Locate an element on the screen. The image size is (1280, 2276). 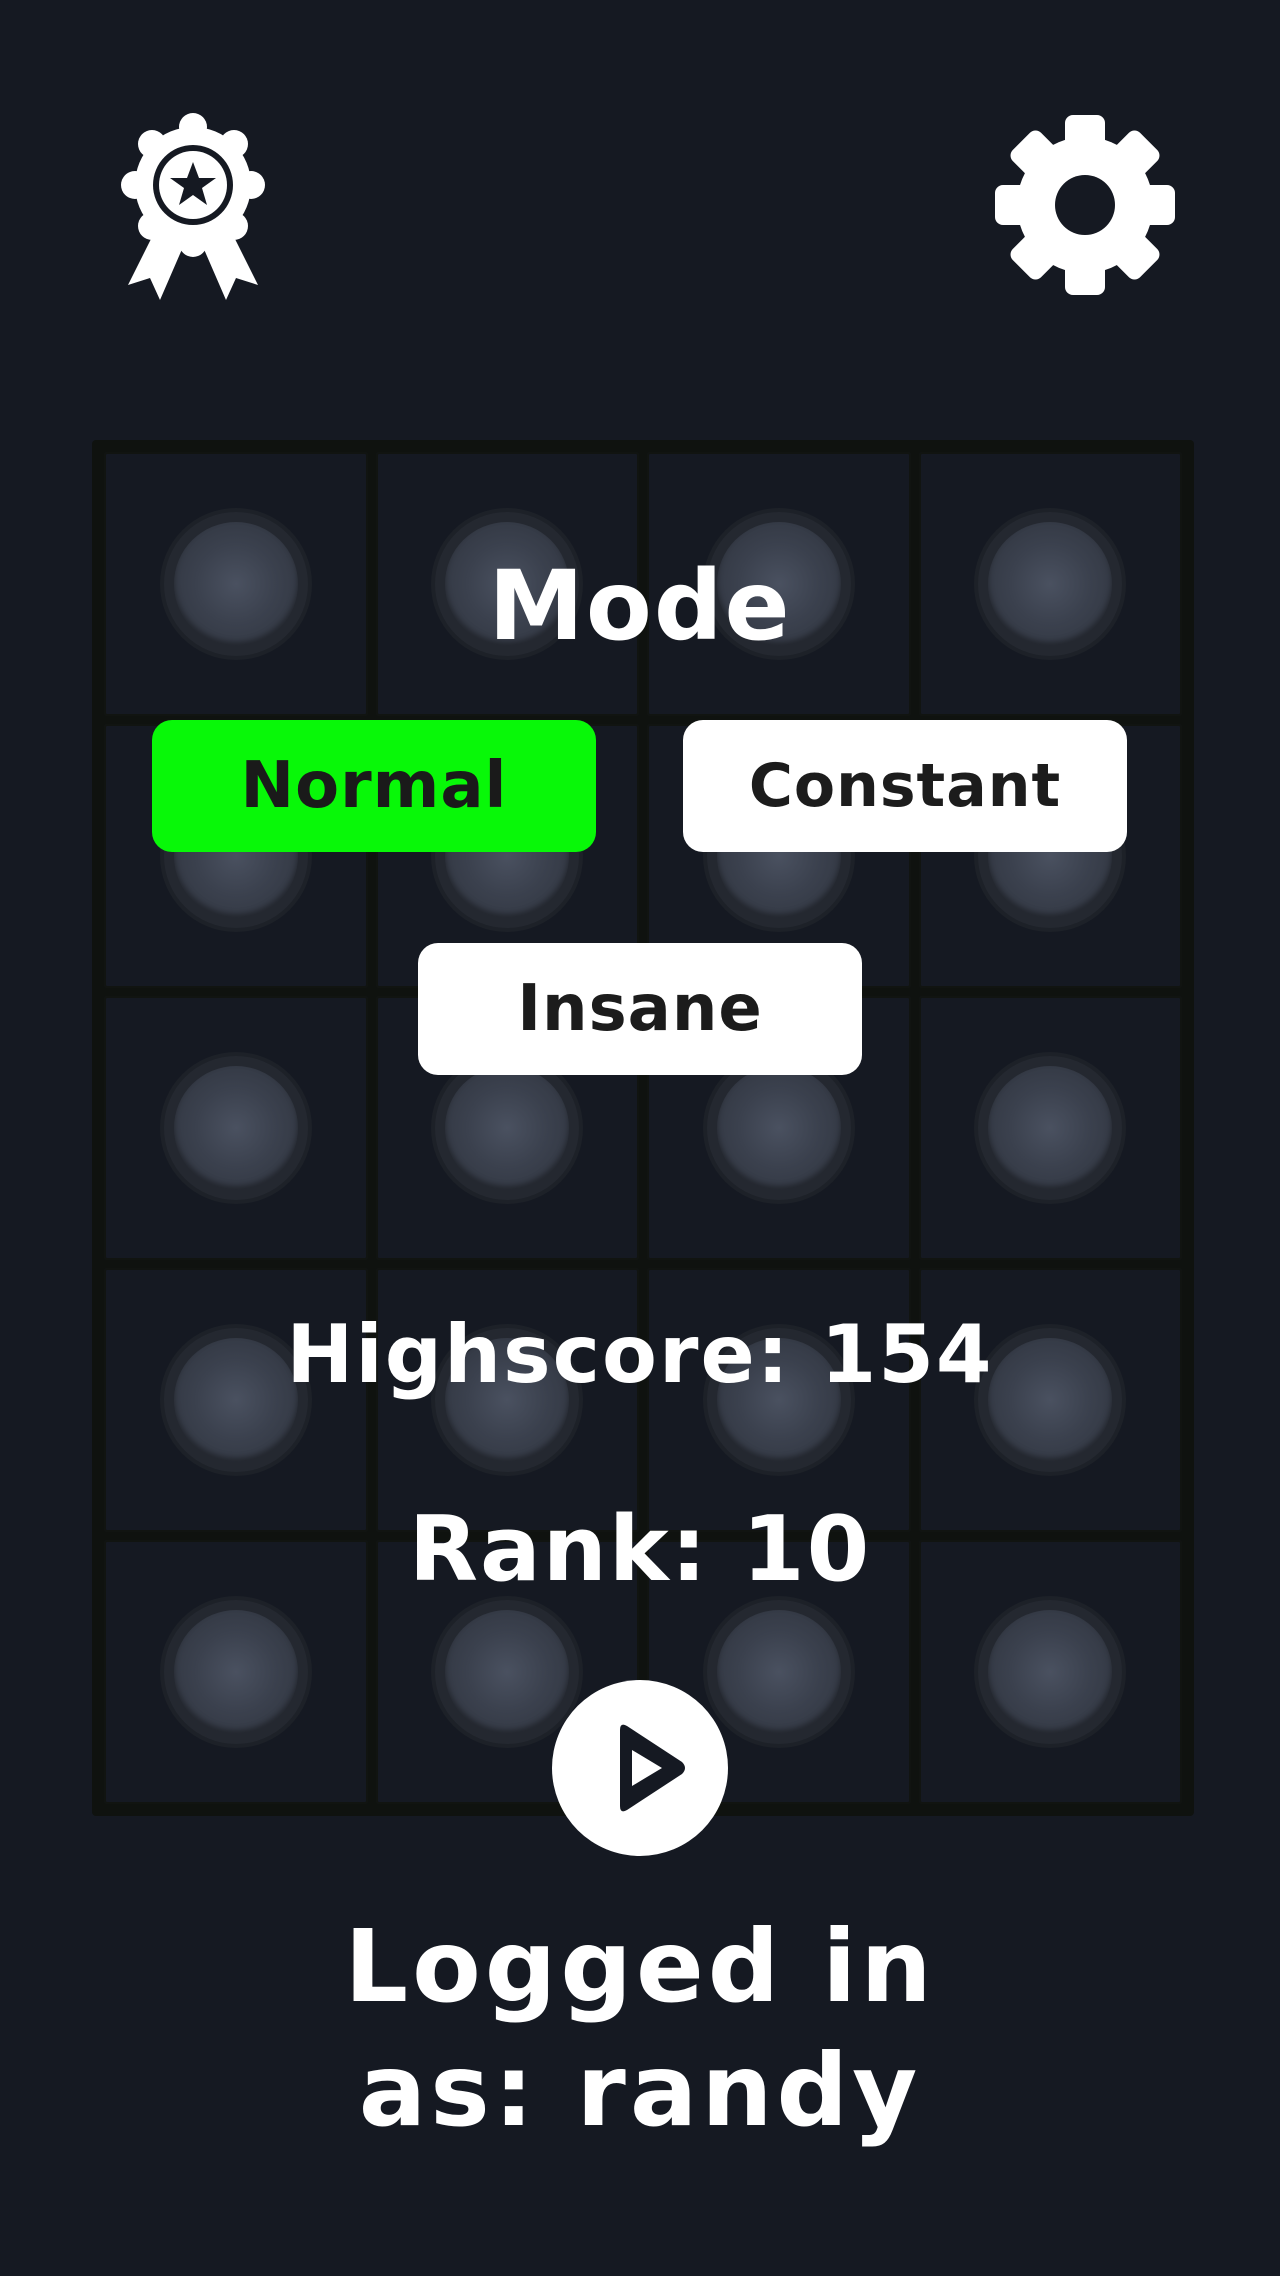
award-ribbon-icon is located at coordinates (193, 205).